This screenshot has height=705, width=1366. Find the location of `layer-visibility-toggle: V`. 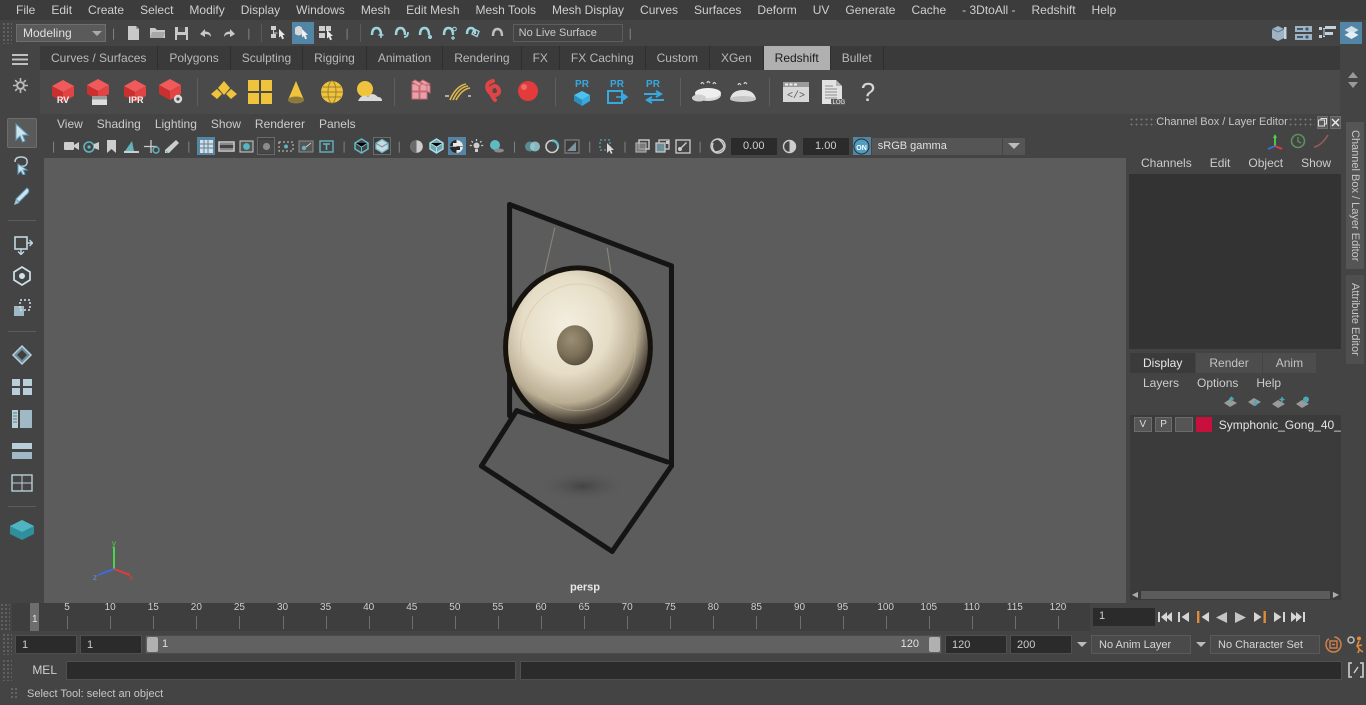

layer-visibility-toggle: V is located at coordinates (1143, 424).